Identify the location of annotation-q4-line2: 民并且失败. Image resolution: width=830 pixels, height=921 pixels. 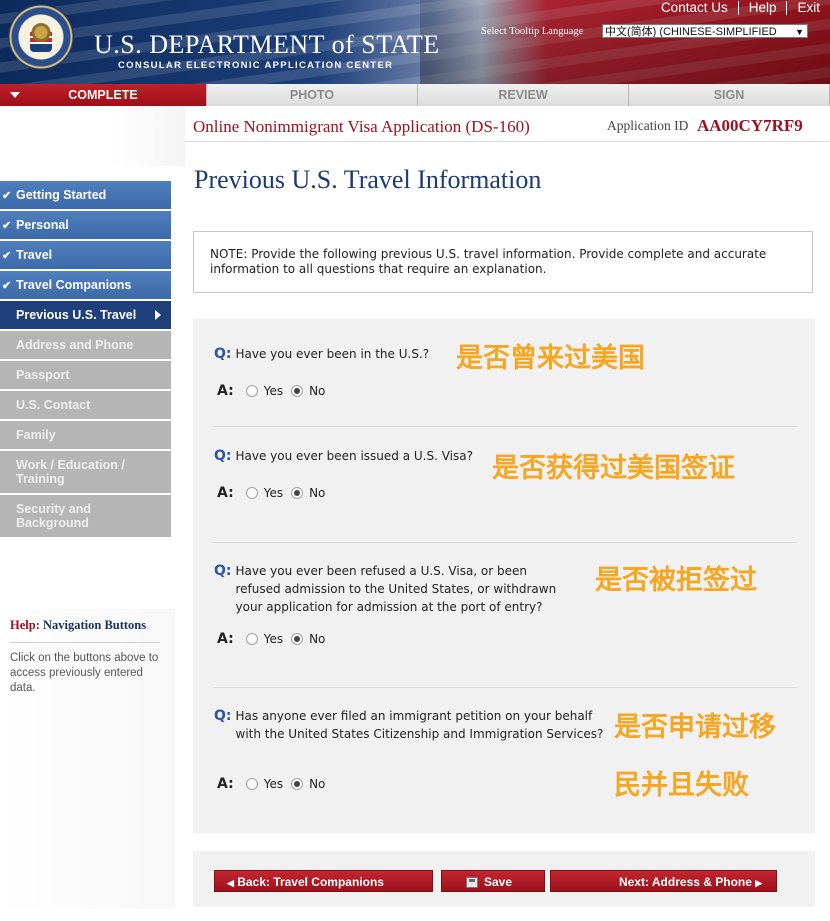
(681, 785).